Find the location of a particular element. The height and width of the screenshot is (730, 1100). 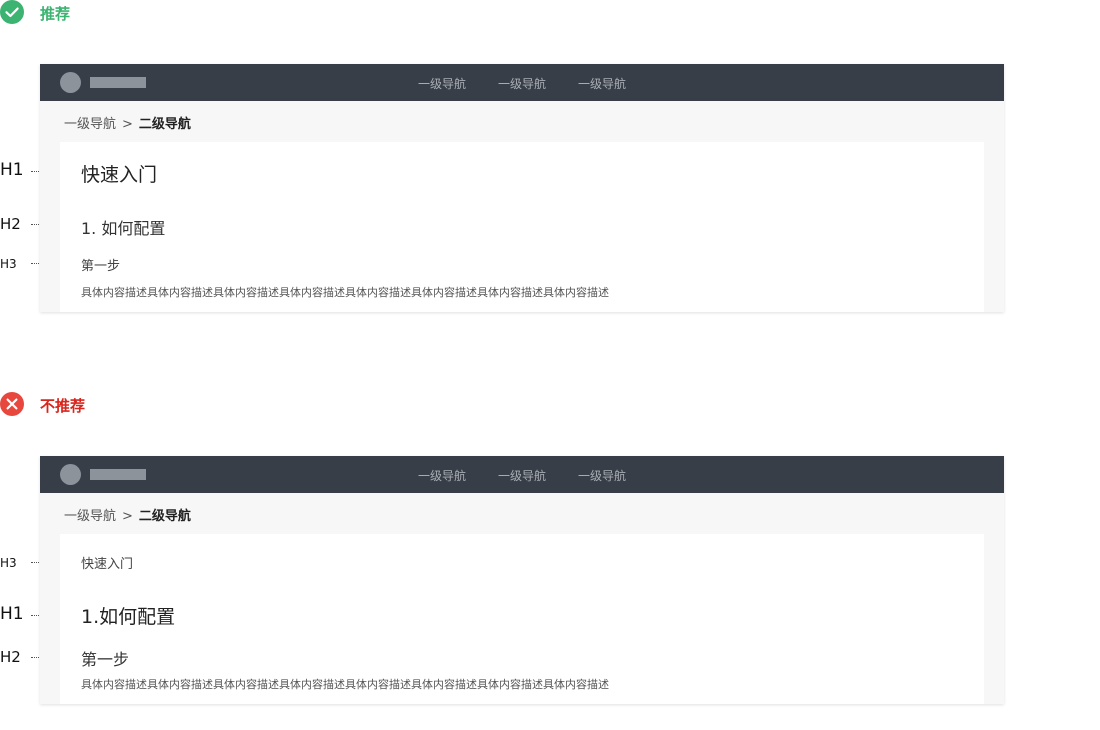

heading-level-2: 第一步 is located at coordinates (105, 659).